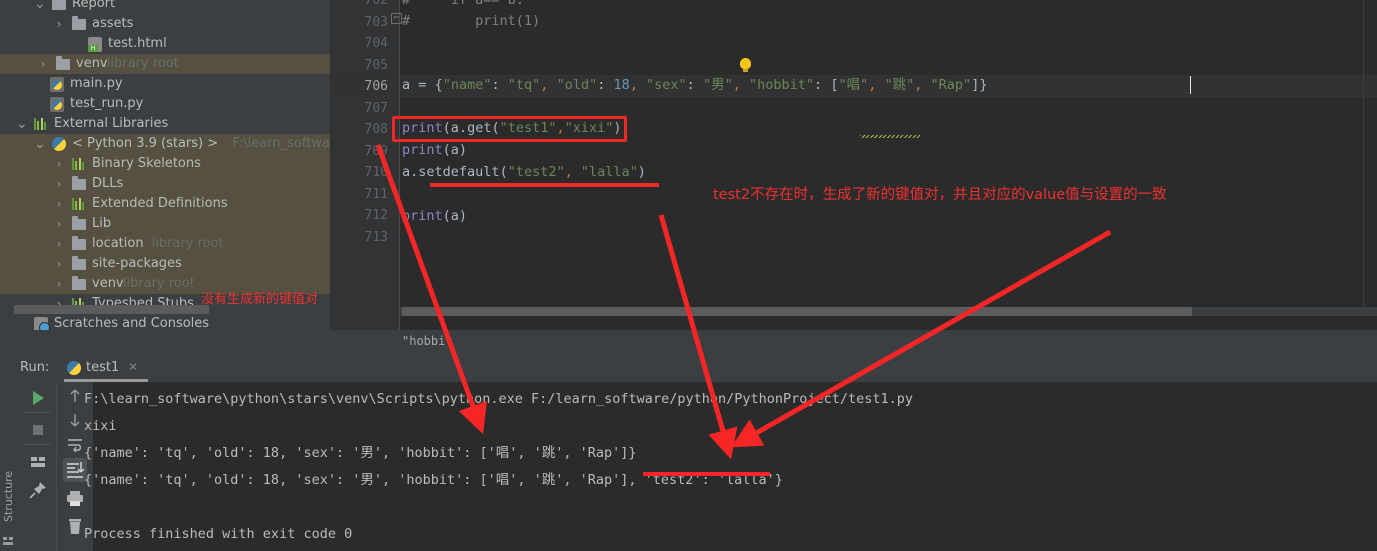  I want to click on run-icon, so click(38, 398).